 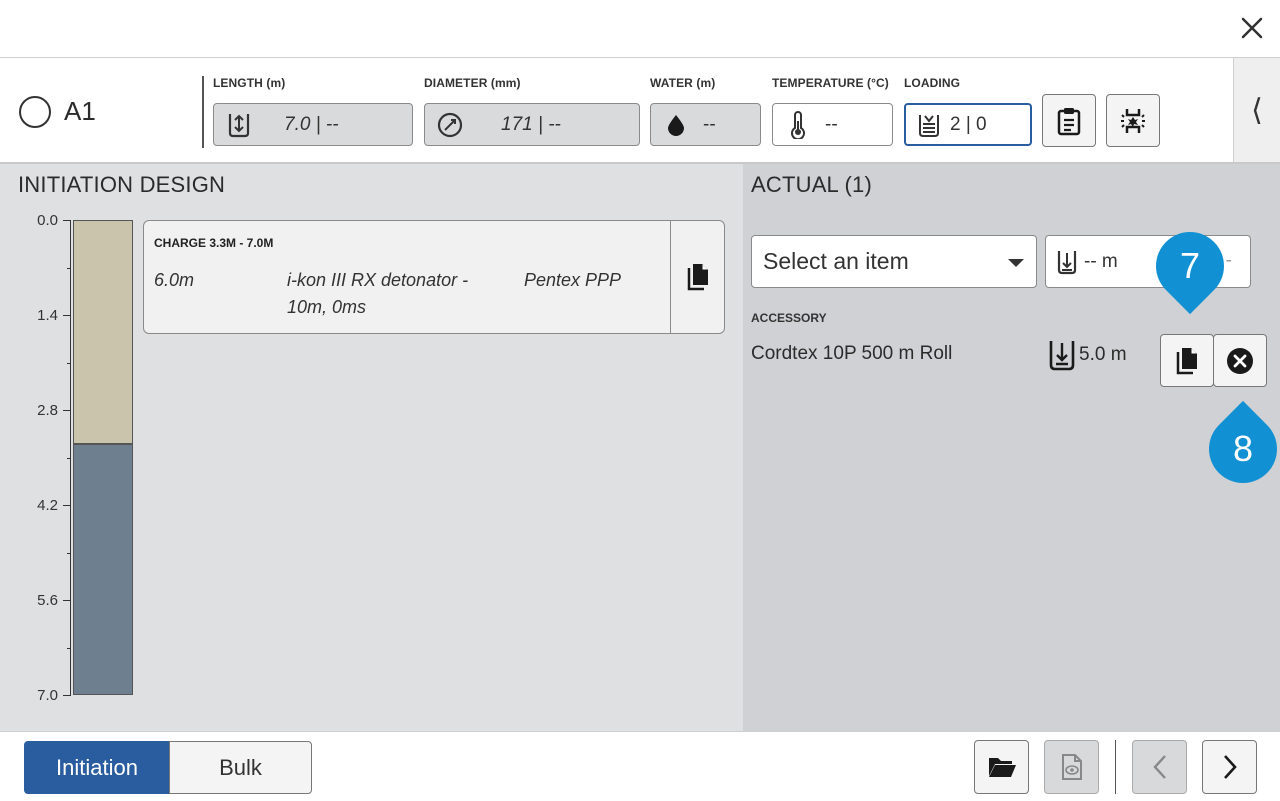 What do you see at coordinates (1228, 260) in the screenshot?
I see `actual-length-suffix: -` at bounding box center [1228, 260].